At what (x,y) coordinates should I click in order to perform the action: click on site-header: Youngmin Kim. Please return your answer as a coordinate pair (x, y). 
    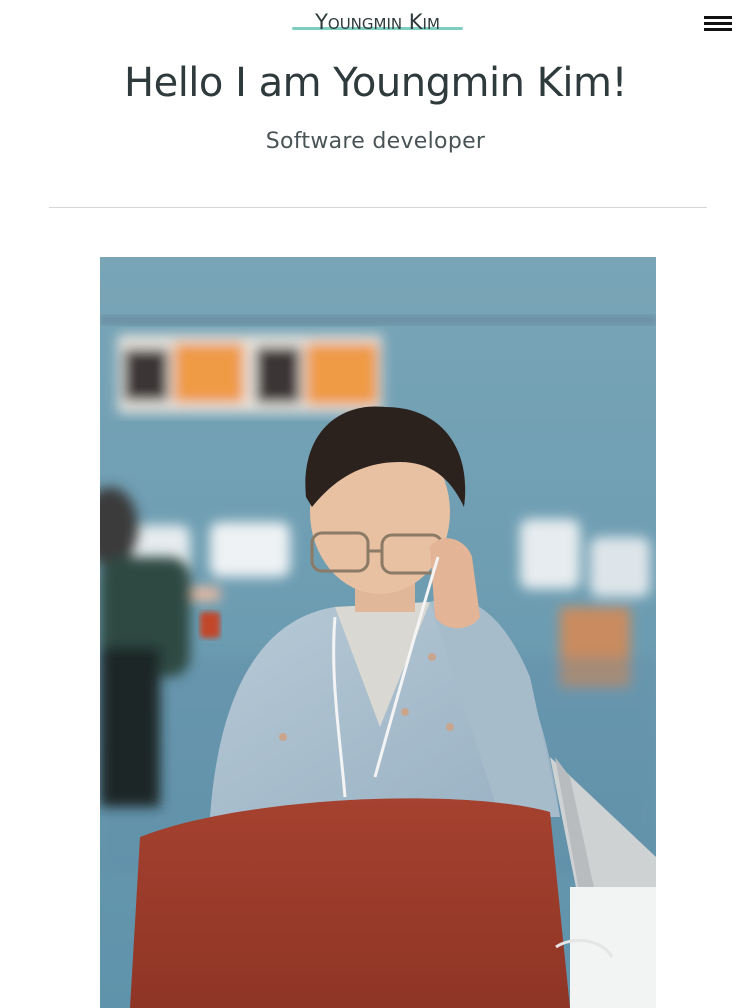
    Looking at the image, I should click on (375, 25).